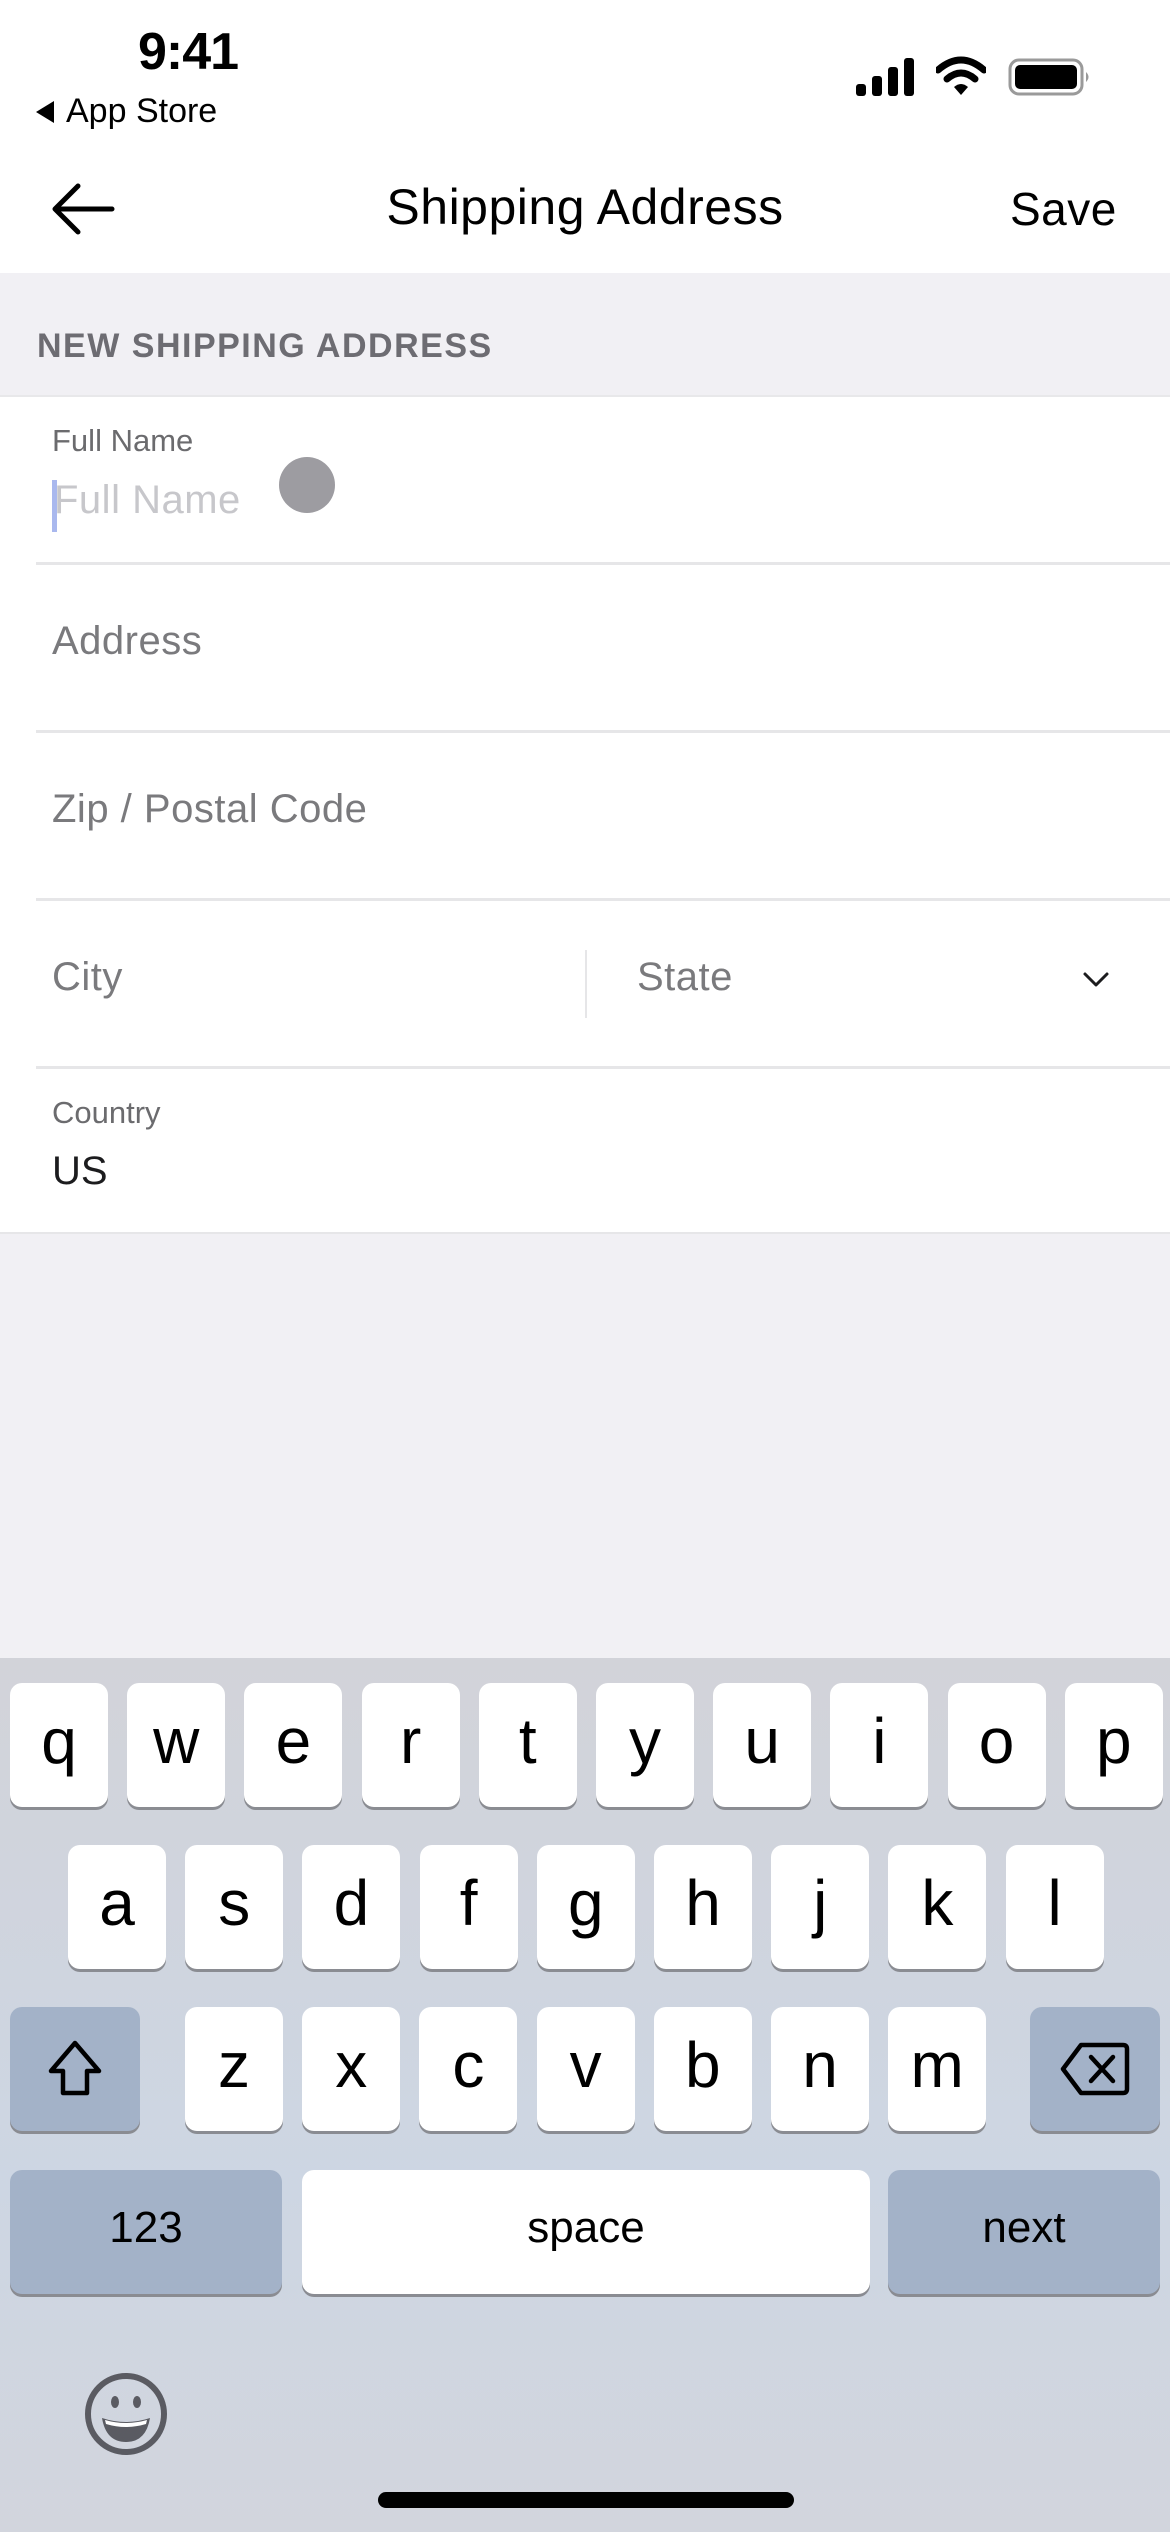 The height and width of the screenshot is (2532, 1170). I want to click on key-u-label: u, so click(762, 1741).